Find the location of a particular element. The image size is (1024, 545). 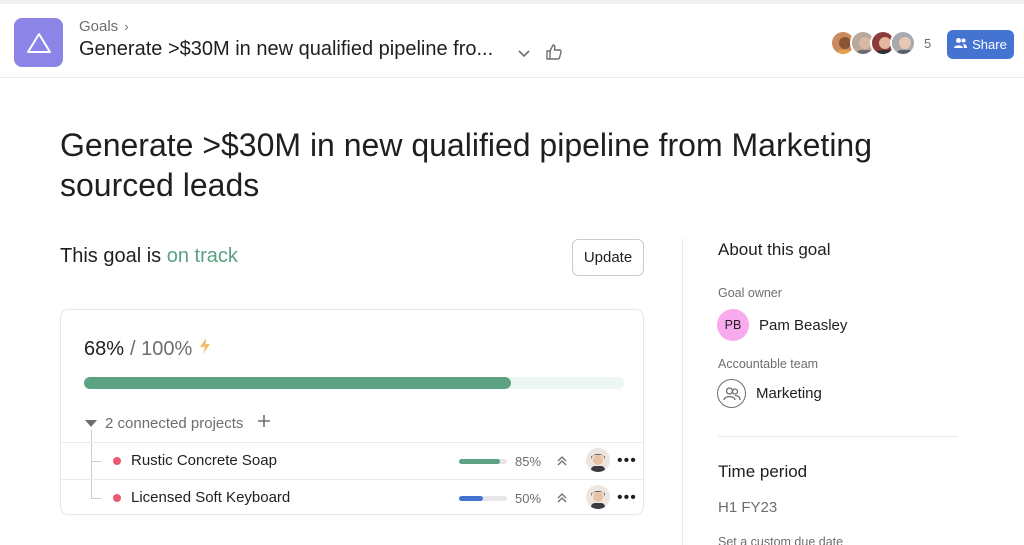

progress-current: 68% is located at coordinates (104, 348).